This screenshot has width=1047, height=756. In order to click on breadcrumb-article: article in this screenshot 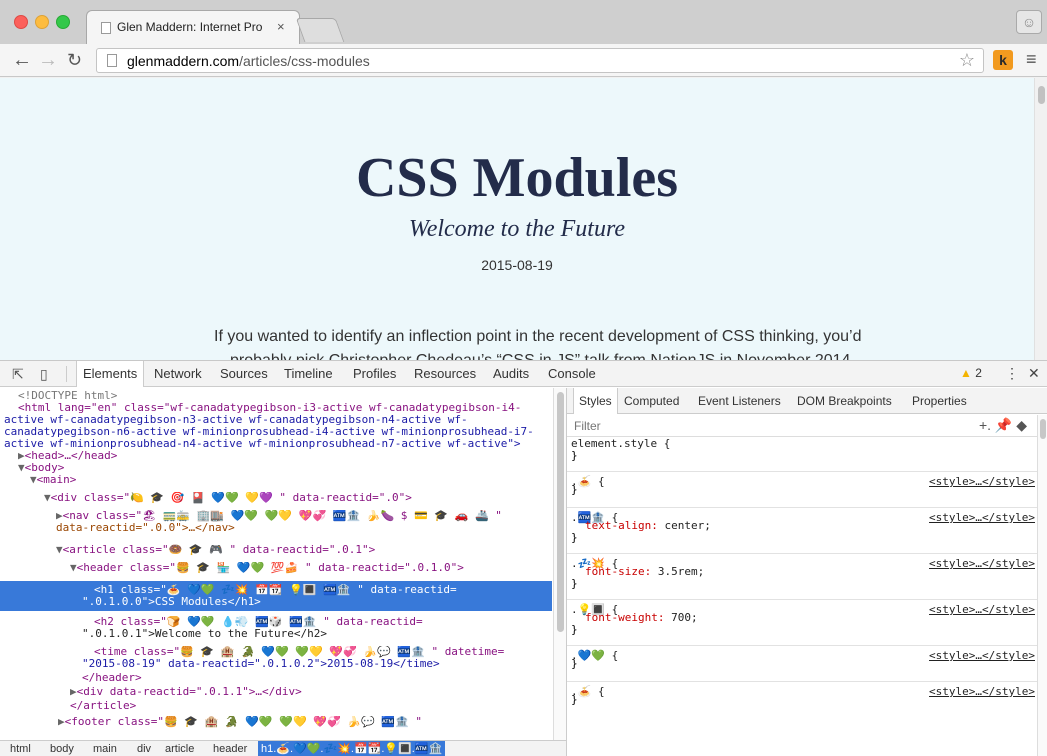, I will do `click(179, 748)`.